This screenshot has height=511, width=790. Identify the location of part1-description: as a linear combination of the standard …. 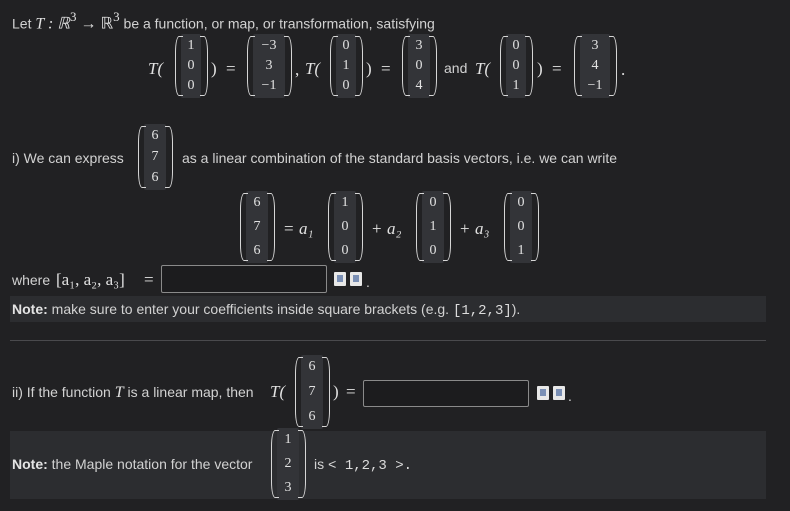
(399, 158).